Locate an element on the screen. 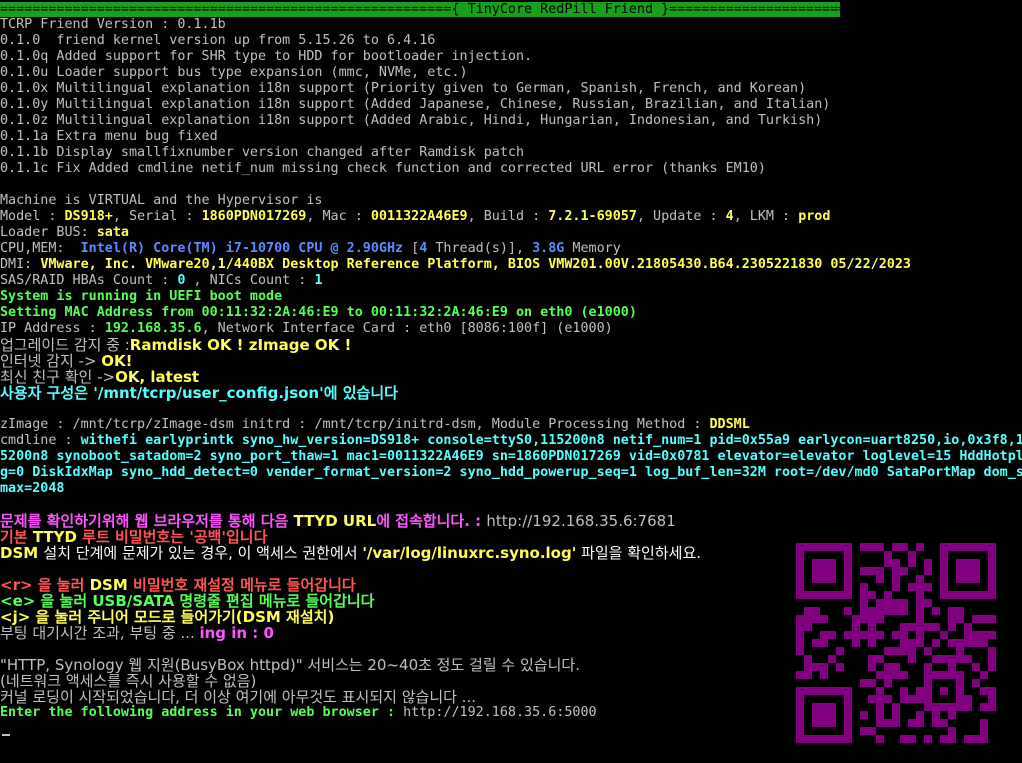  console-text: 1 is located at coordinates (318, 280).